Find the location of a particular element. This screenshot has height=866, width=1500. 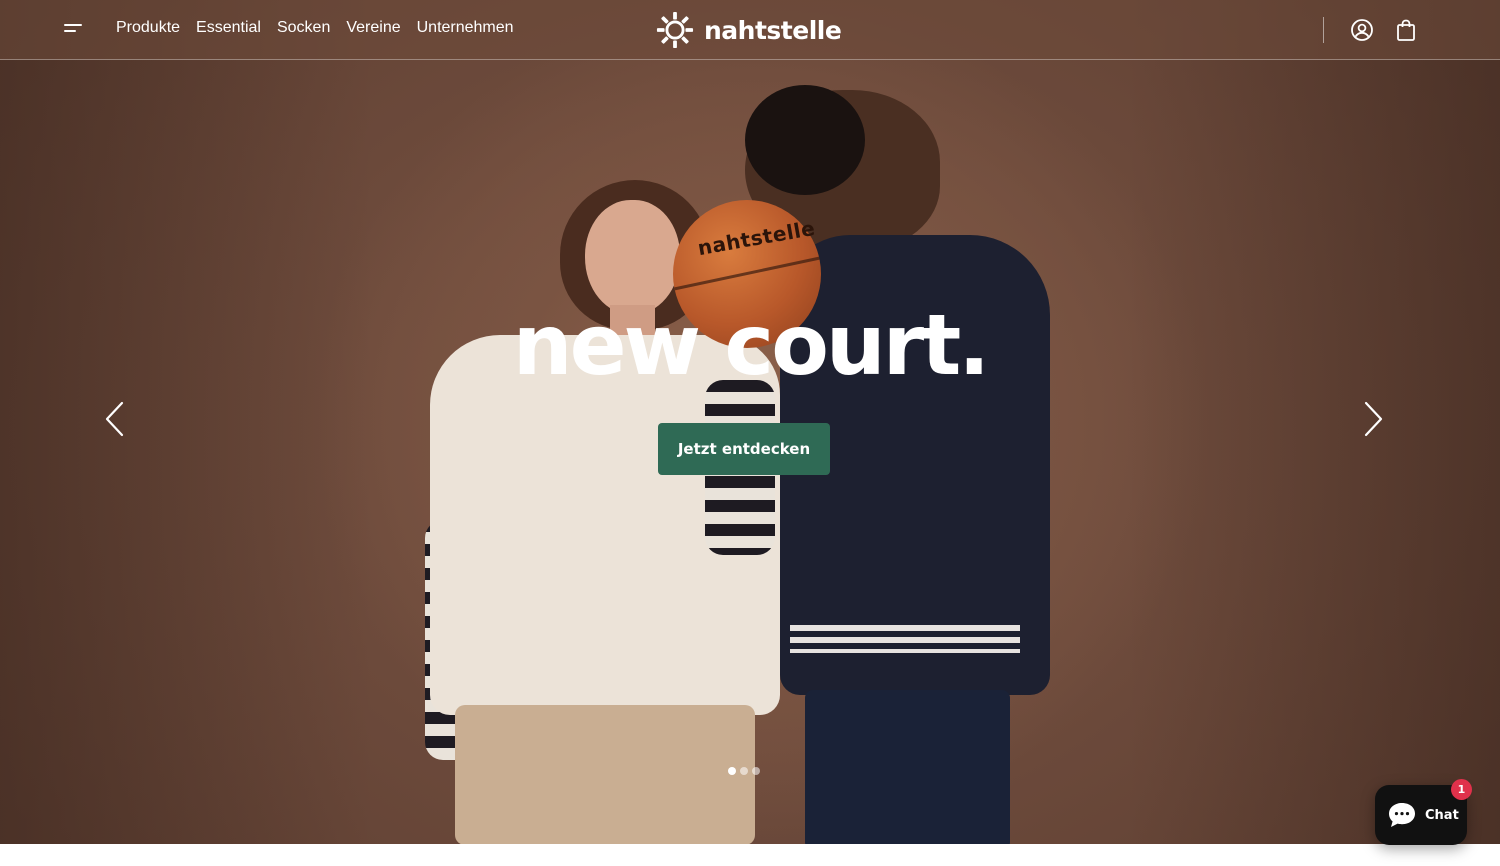

hero-headline: new court. is located at coordinates (751, 345).